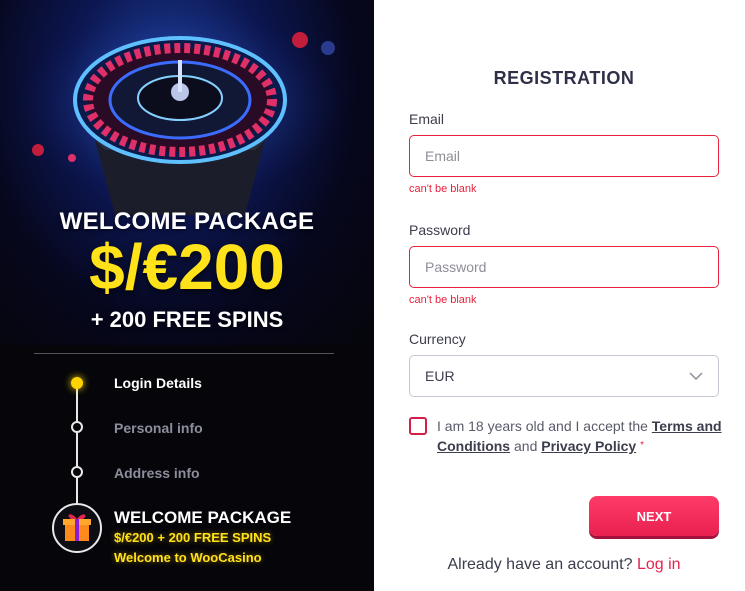 This screenshot has height=591, width=745. I want to click on gift-icon, so click(77, 527).